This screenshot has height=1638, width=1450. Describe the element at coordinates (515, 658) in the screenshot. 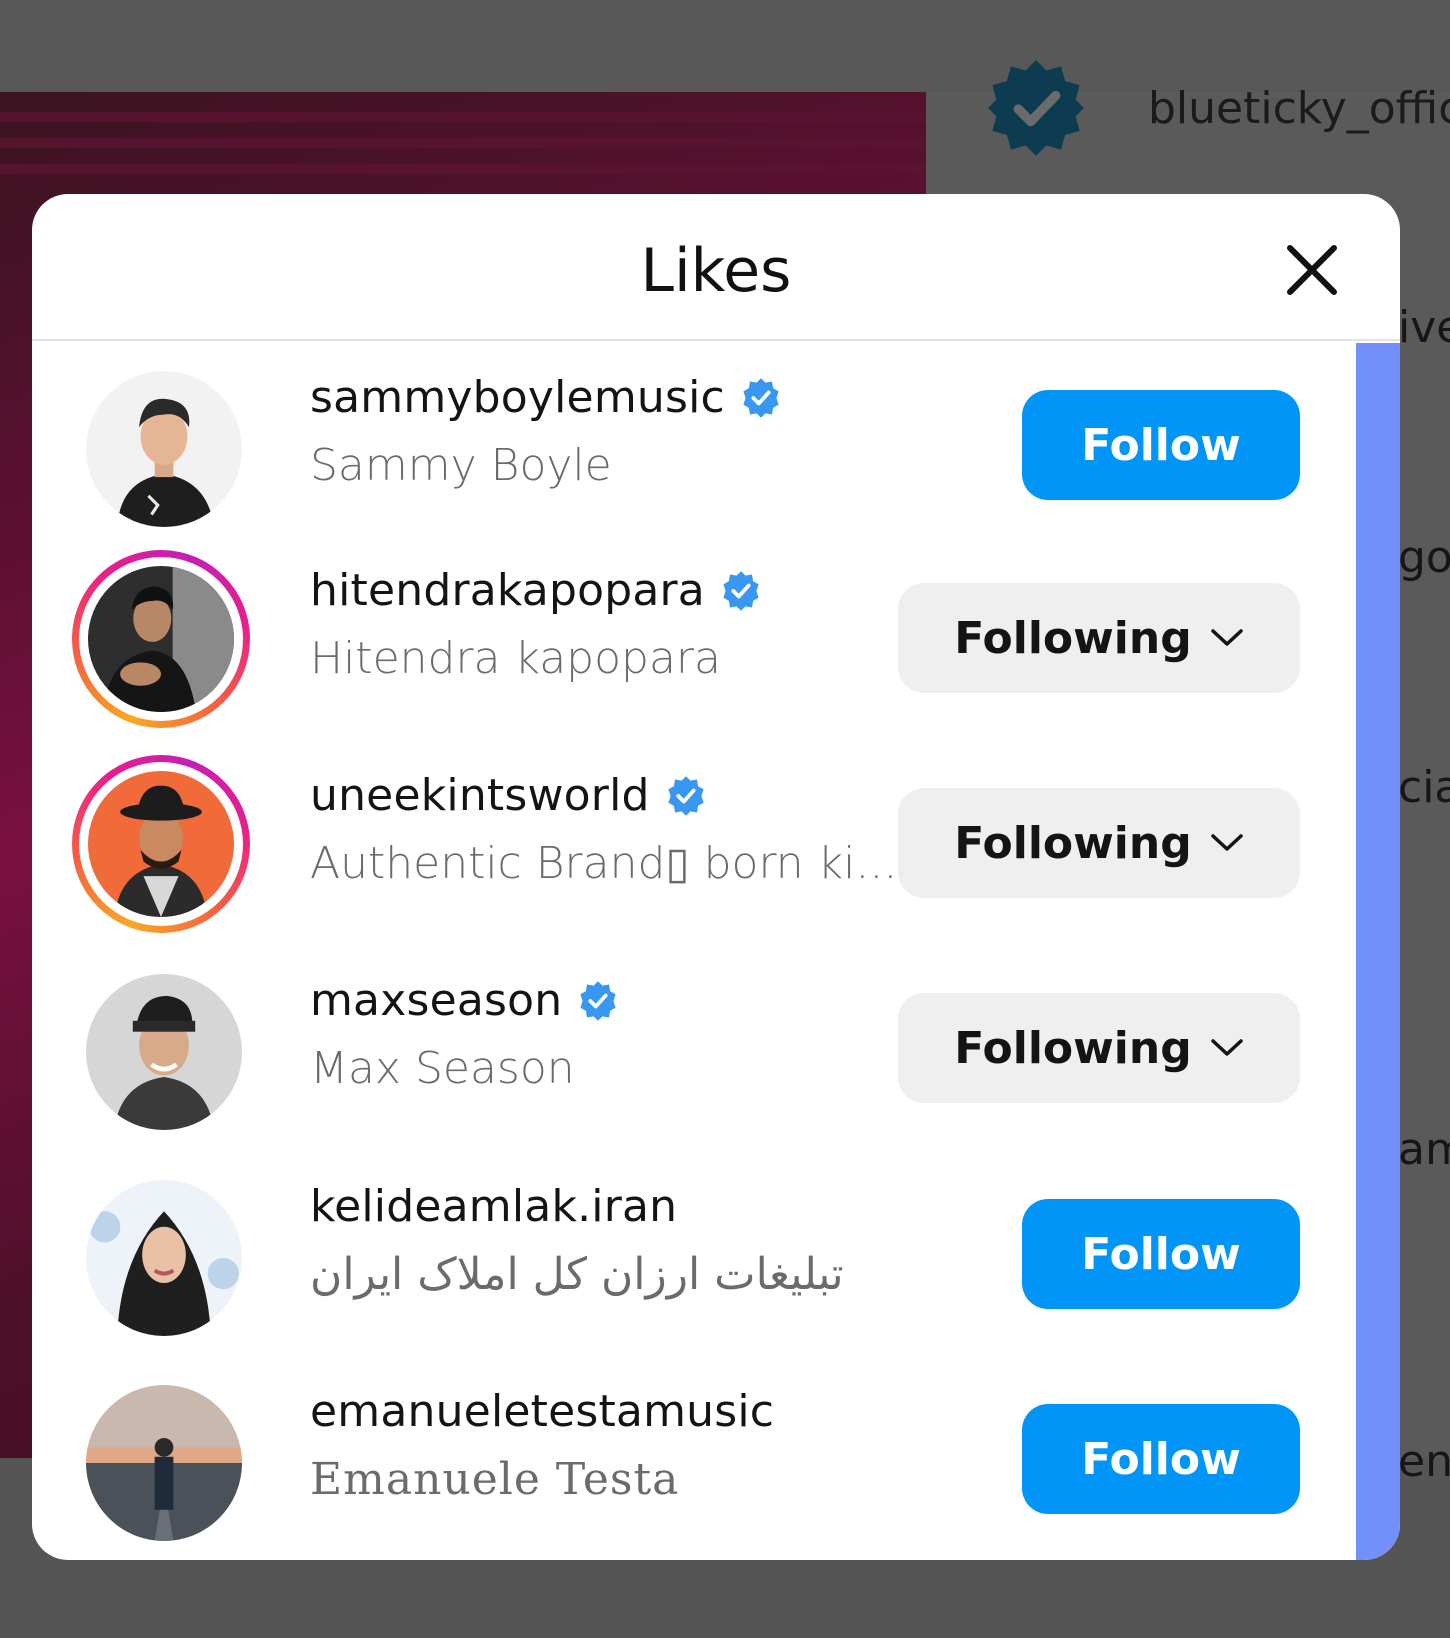

I see `full-name: Hitendra kapopara` at that location.